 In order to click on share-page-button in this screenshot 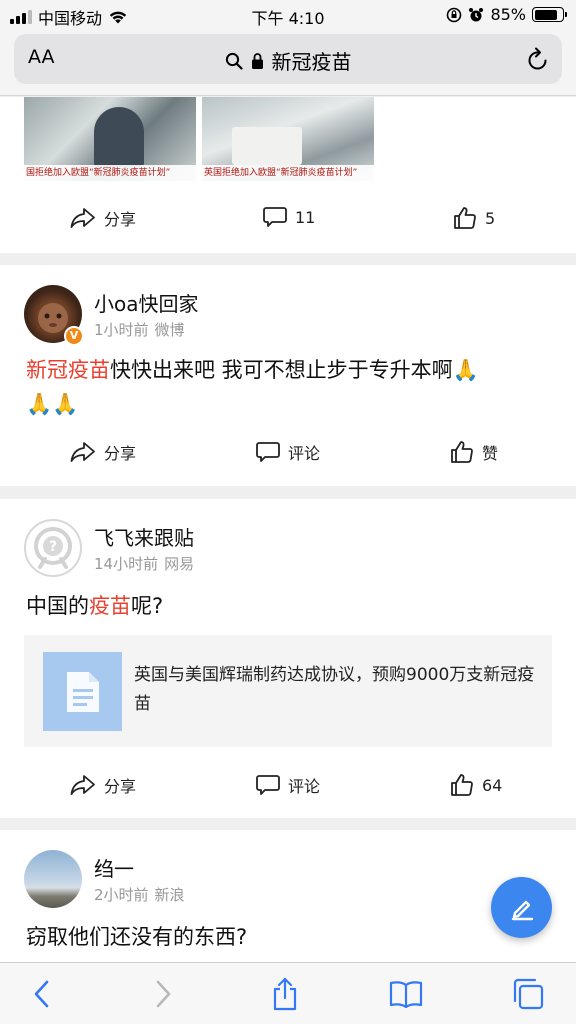, I will do `click(285, 994)`.